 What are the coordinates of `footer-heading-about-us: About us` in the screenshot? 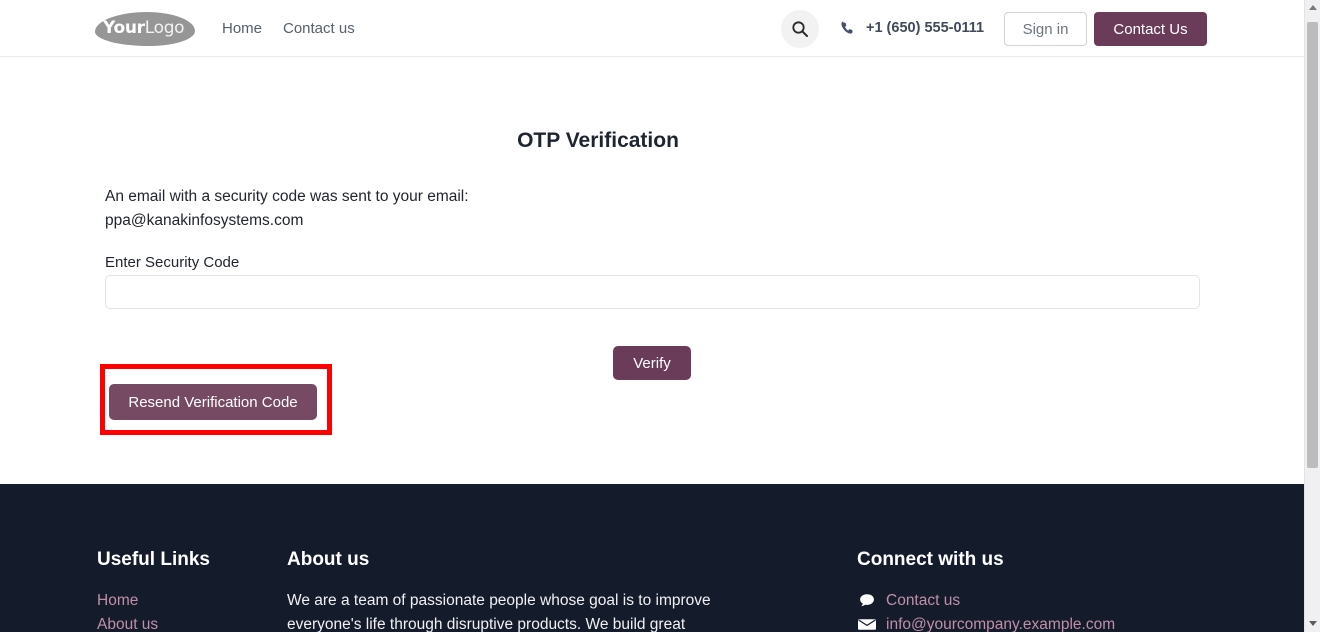 It's located at (328, 559).